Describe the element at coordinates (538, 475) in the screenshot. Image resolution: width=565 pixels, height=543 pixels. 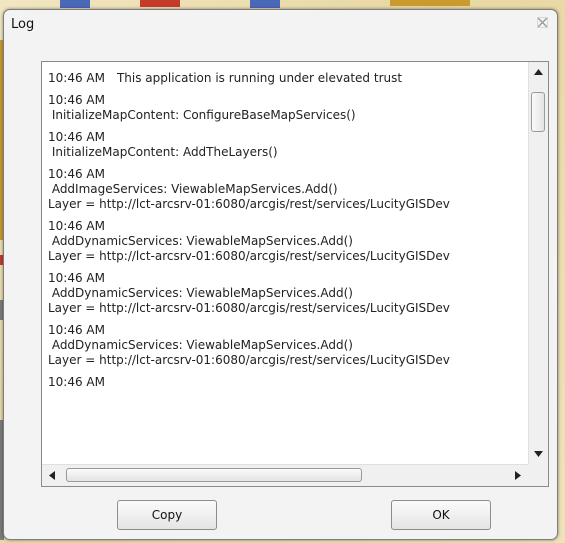
I see `scrollbar-corner` at that location.